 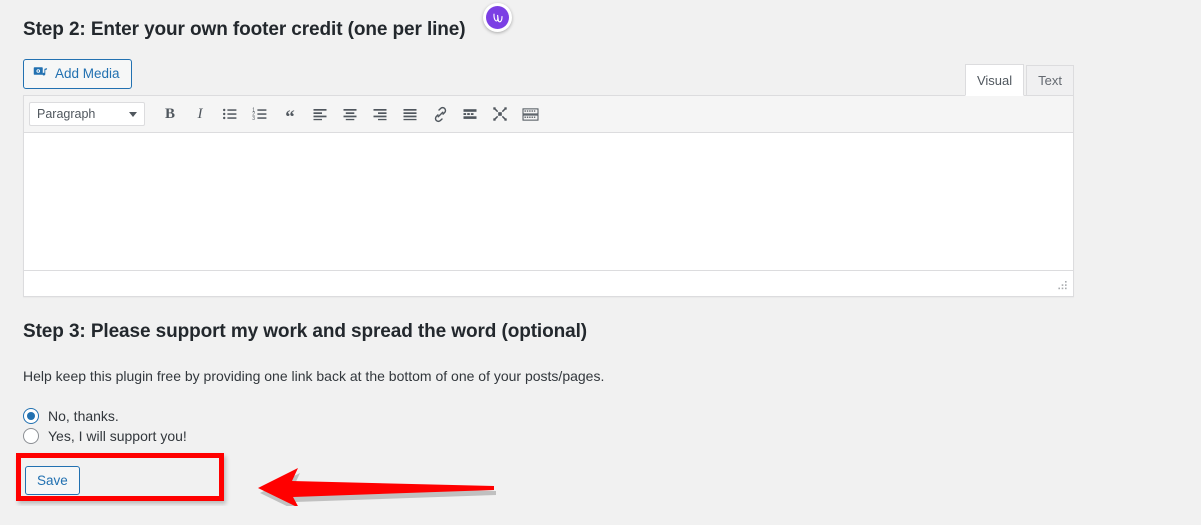 What do you see at coordinates (40, 74) in the screenshot?
I see `media-library-icon` at bounding box center [40, 74].